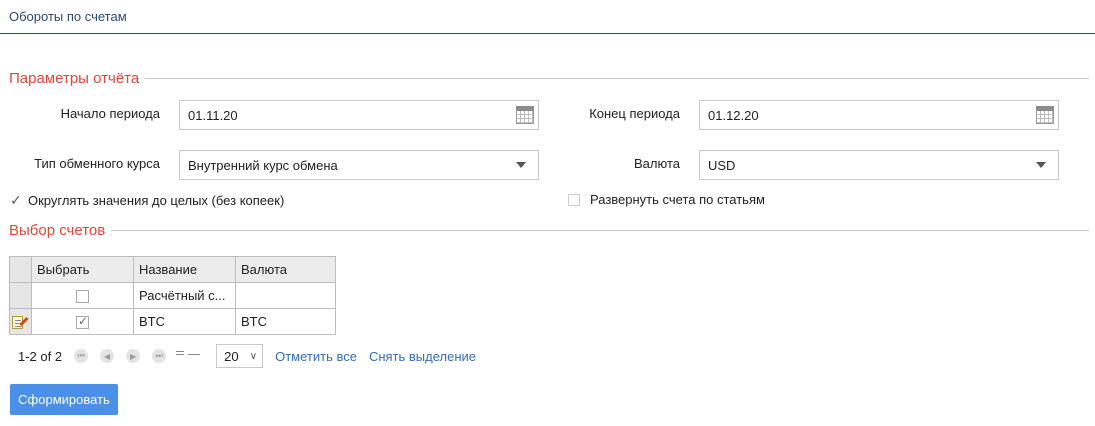  What do you see at coordinates (189, 356) in the screenshot?
I see `page-size-lines-icon` at bounding box center [189, 356].